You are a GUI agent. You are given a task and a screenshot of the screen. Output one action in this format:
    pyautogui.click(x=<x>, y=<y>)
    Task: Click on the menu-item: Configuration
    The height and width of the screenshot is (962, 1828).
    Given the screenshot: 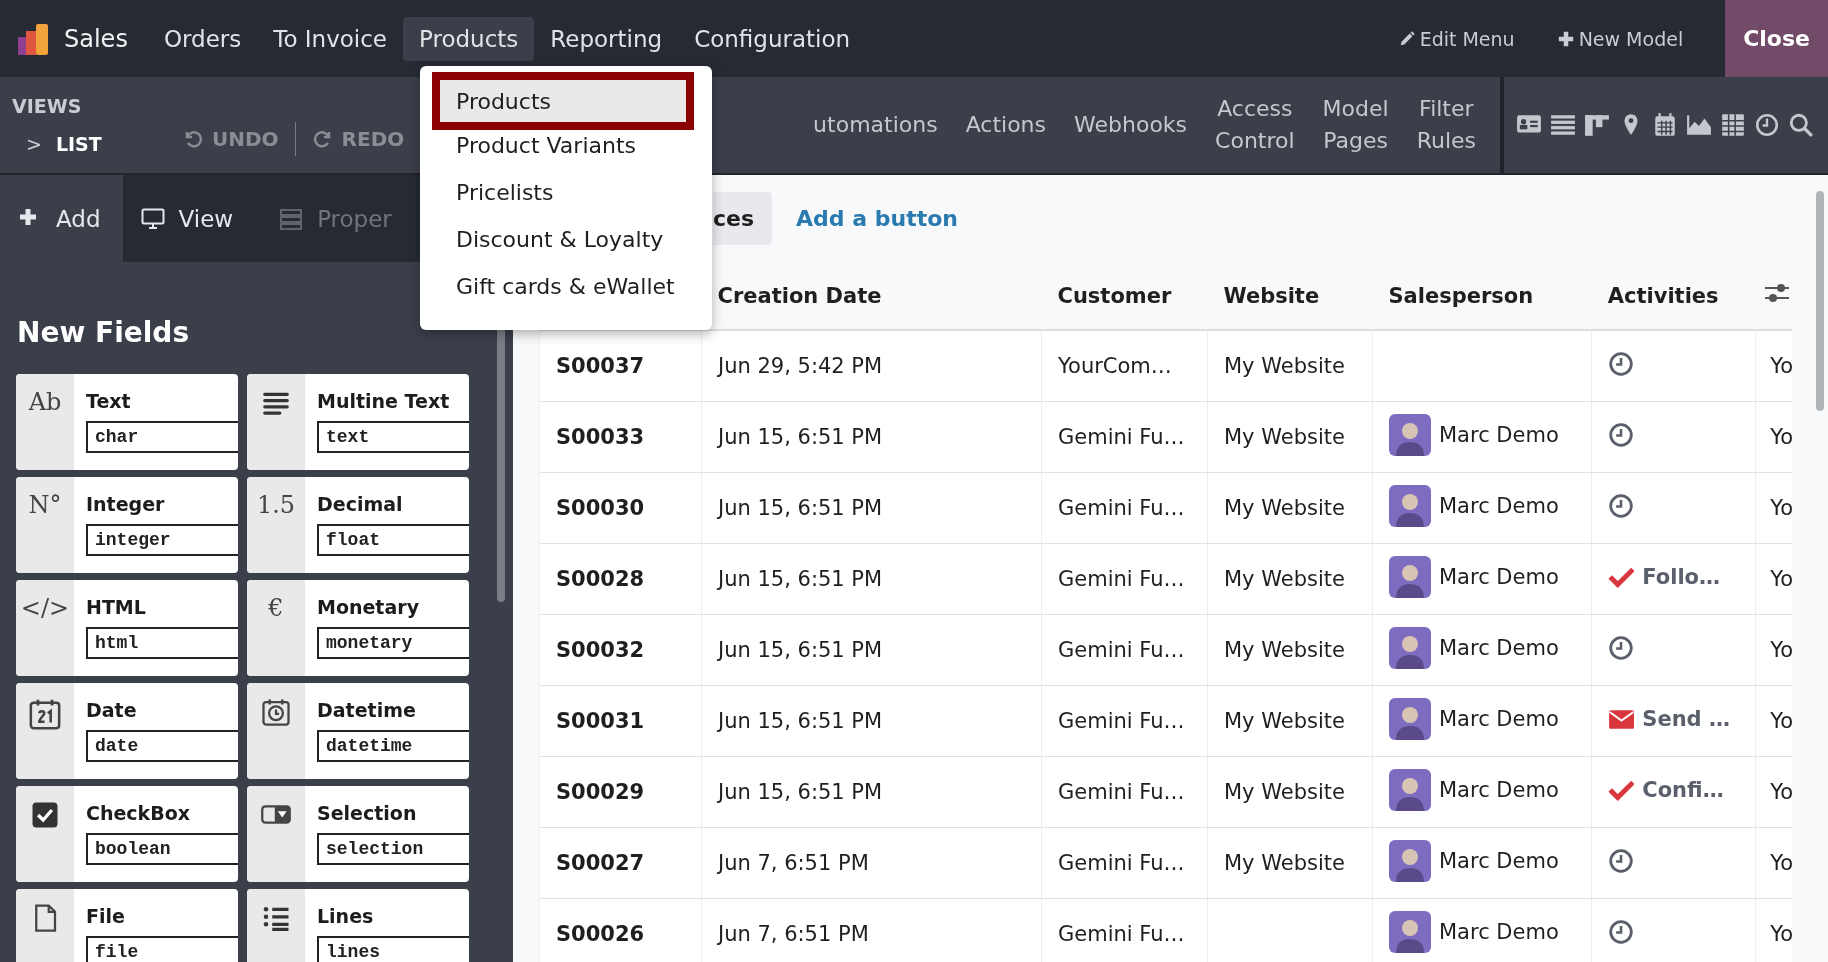 What is the action you would take?
    pyautogui.click(x=772, y=38)
    